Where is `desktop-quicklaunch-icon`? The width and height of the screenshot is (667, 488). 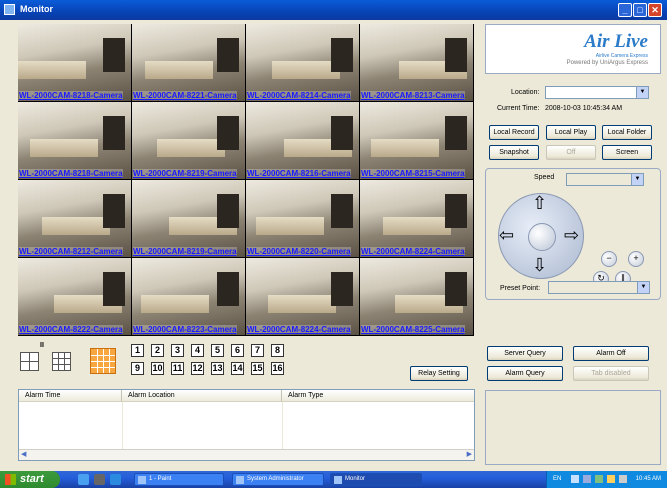 desktop-quicklaunch-icon is located at coordinates (99, 479).